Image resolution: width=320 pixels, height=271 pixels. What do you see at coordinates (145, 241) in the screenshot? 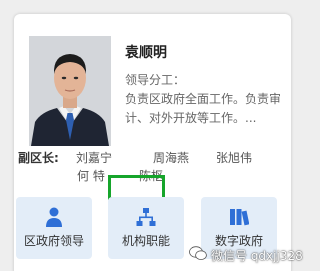
I see `tile-label: 机构职能` at bounding box center [145, 241].